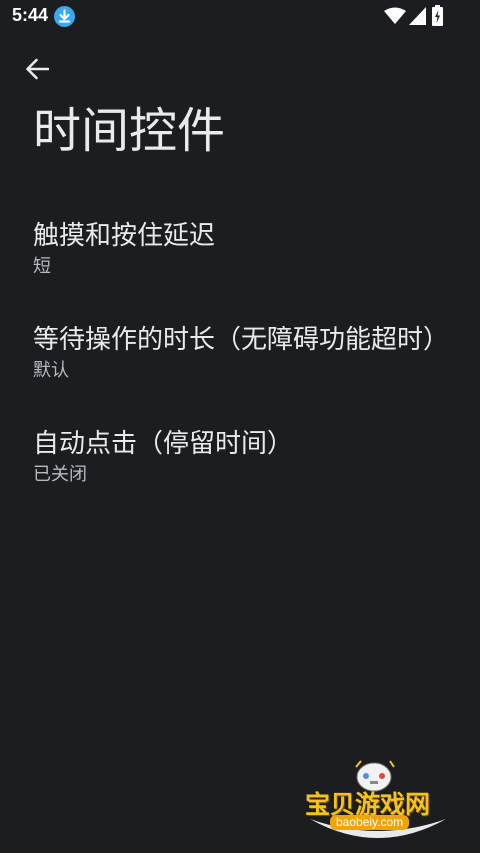 The height and width of the screenshot is (853, 480). I want to click on battery-charging-icon, so click(437, 15).